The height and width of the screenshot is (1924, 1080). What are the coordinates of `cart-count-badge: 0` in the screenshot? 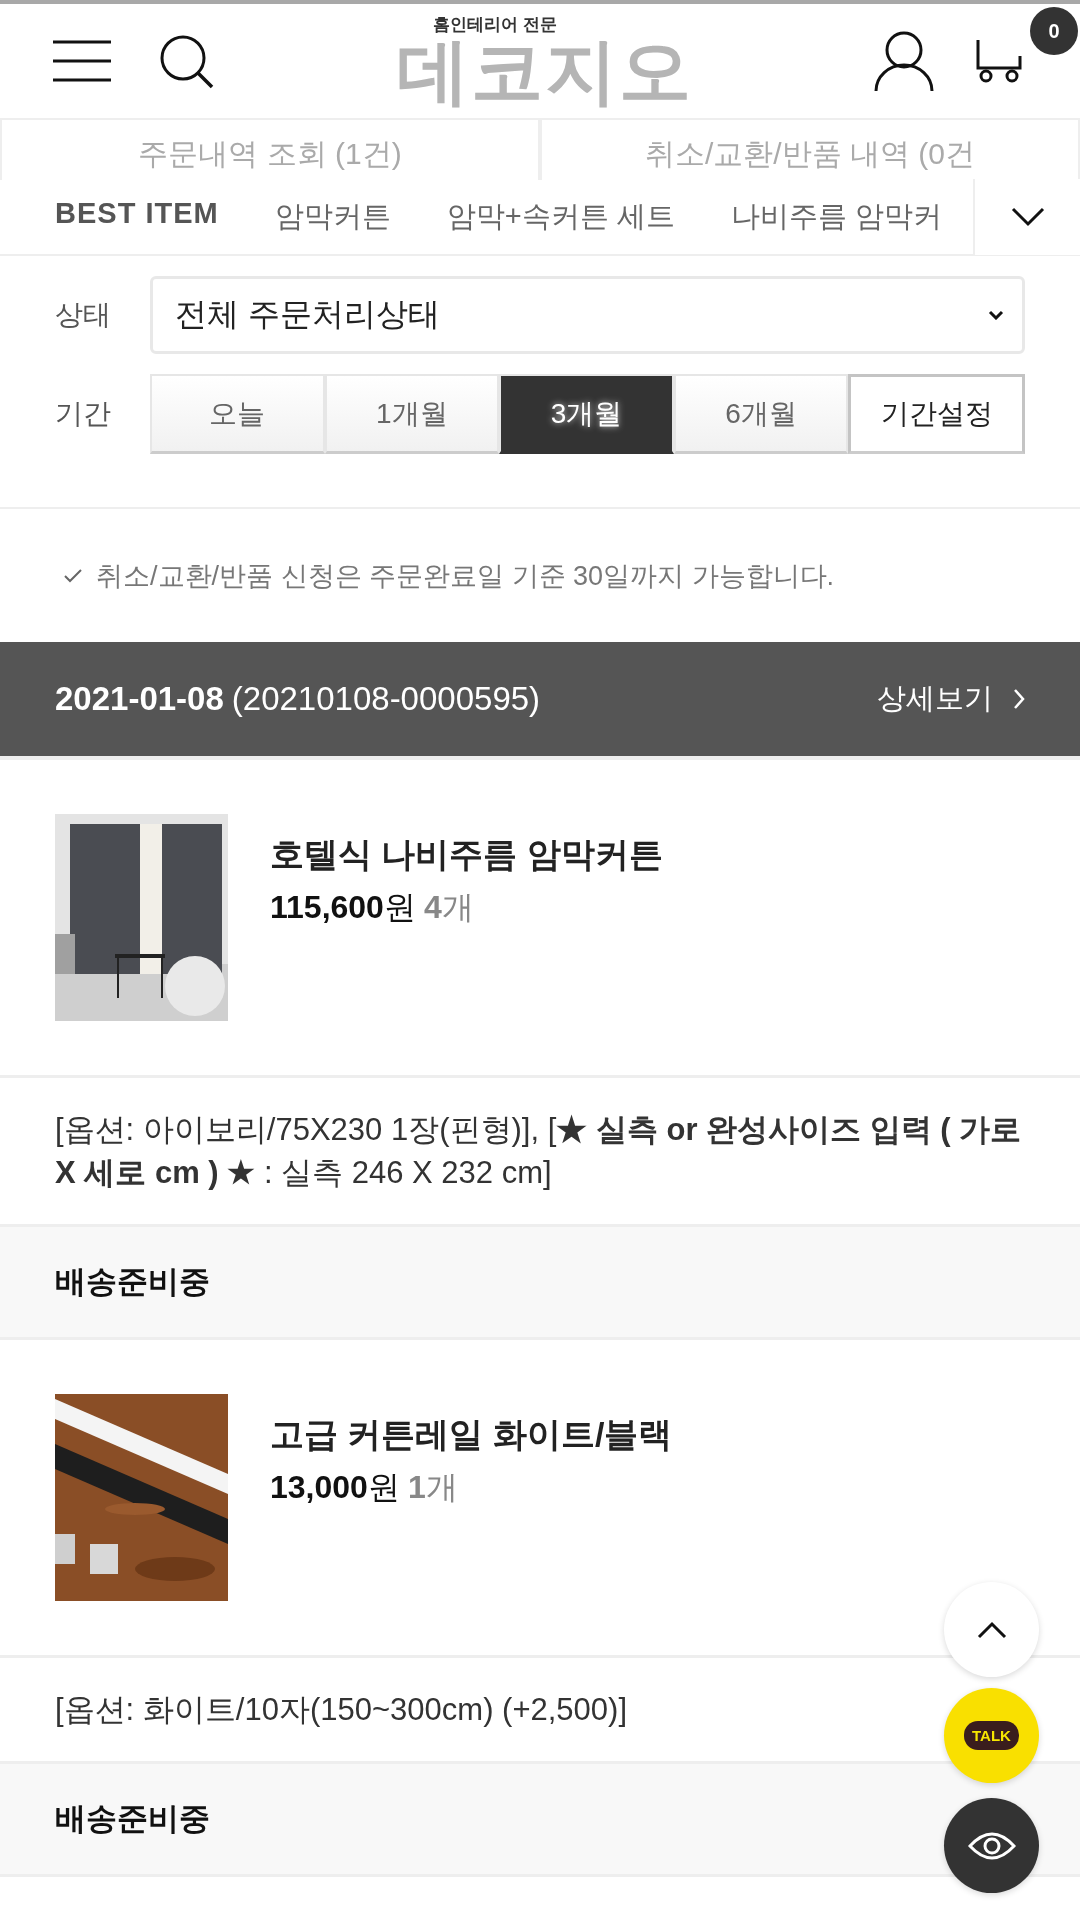 It's located at (1054, 31).